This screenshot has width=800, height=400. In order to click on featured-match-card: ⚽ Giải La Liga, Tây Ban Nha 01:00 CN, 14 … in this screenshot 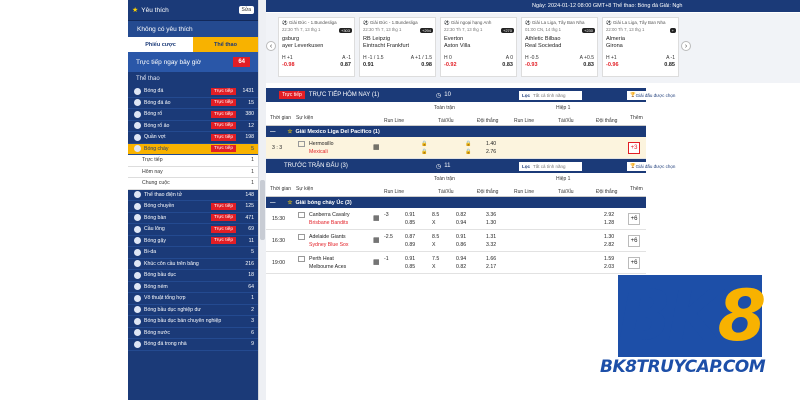, I will do `click(559, 47)`.